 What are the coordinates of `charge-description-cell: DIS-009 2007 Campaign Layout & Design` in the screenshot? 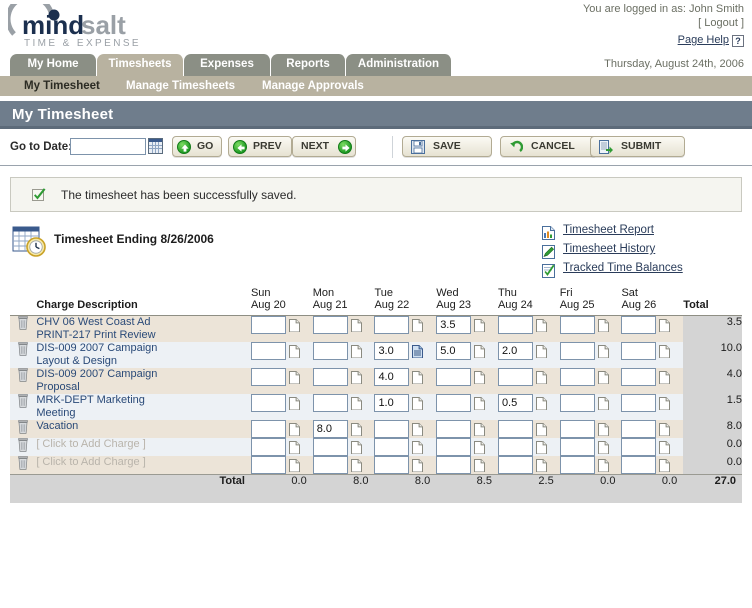 It's located at (143, 355).